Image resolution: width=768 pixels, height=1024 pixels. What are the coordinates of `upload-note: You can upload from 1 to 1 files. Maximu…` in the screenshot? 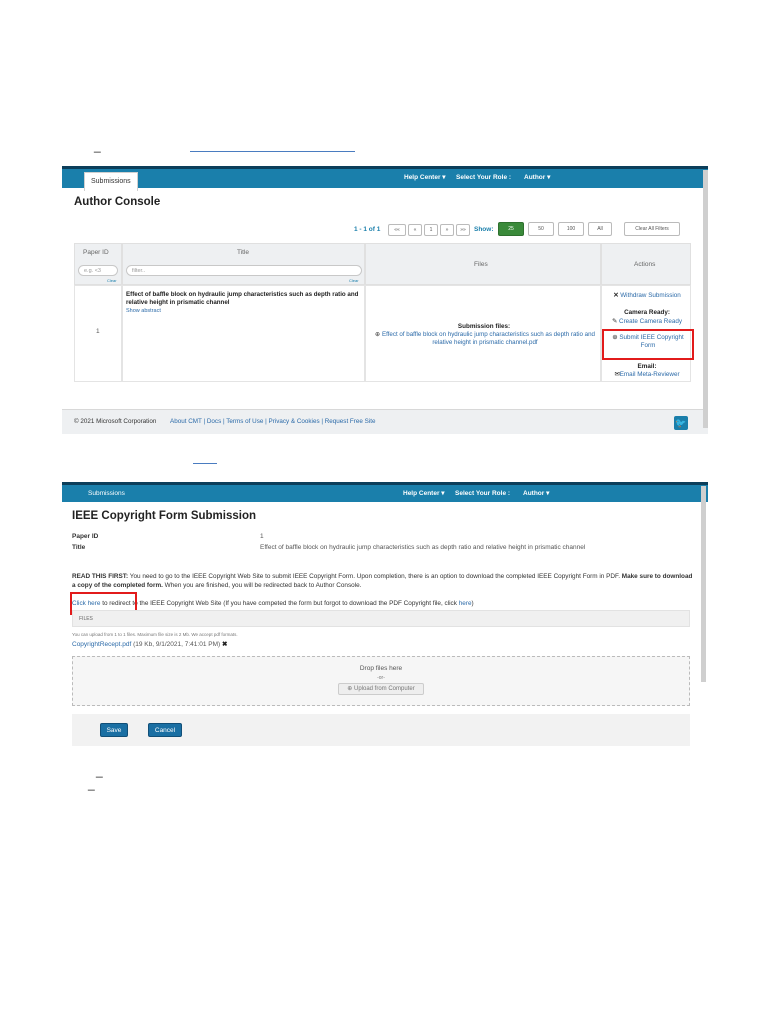 It's located at (155, 634).